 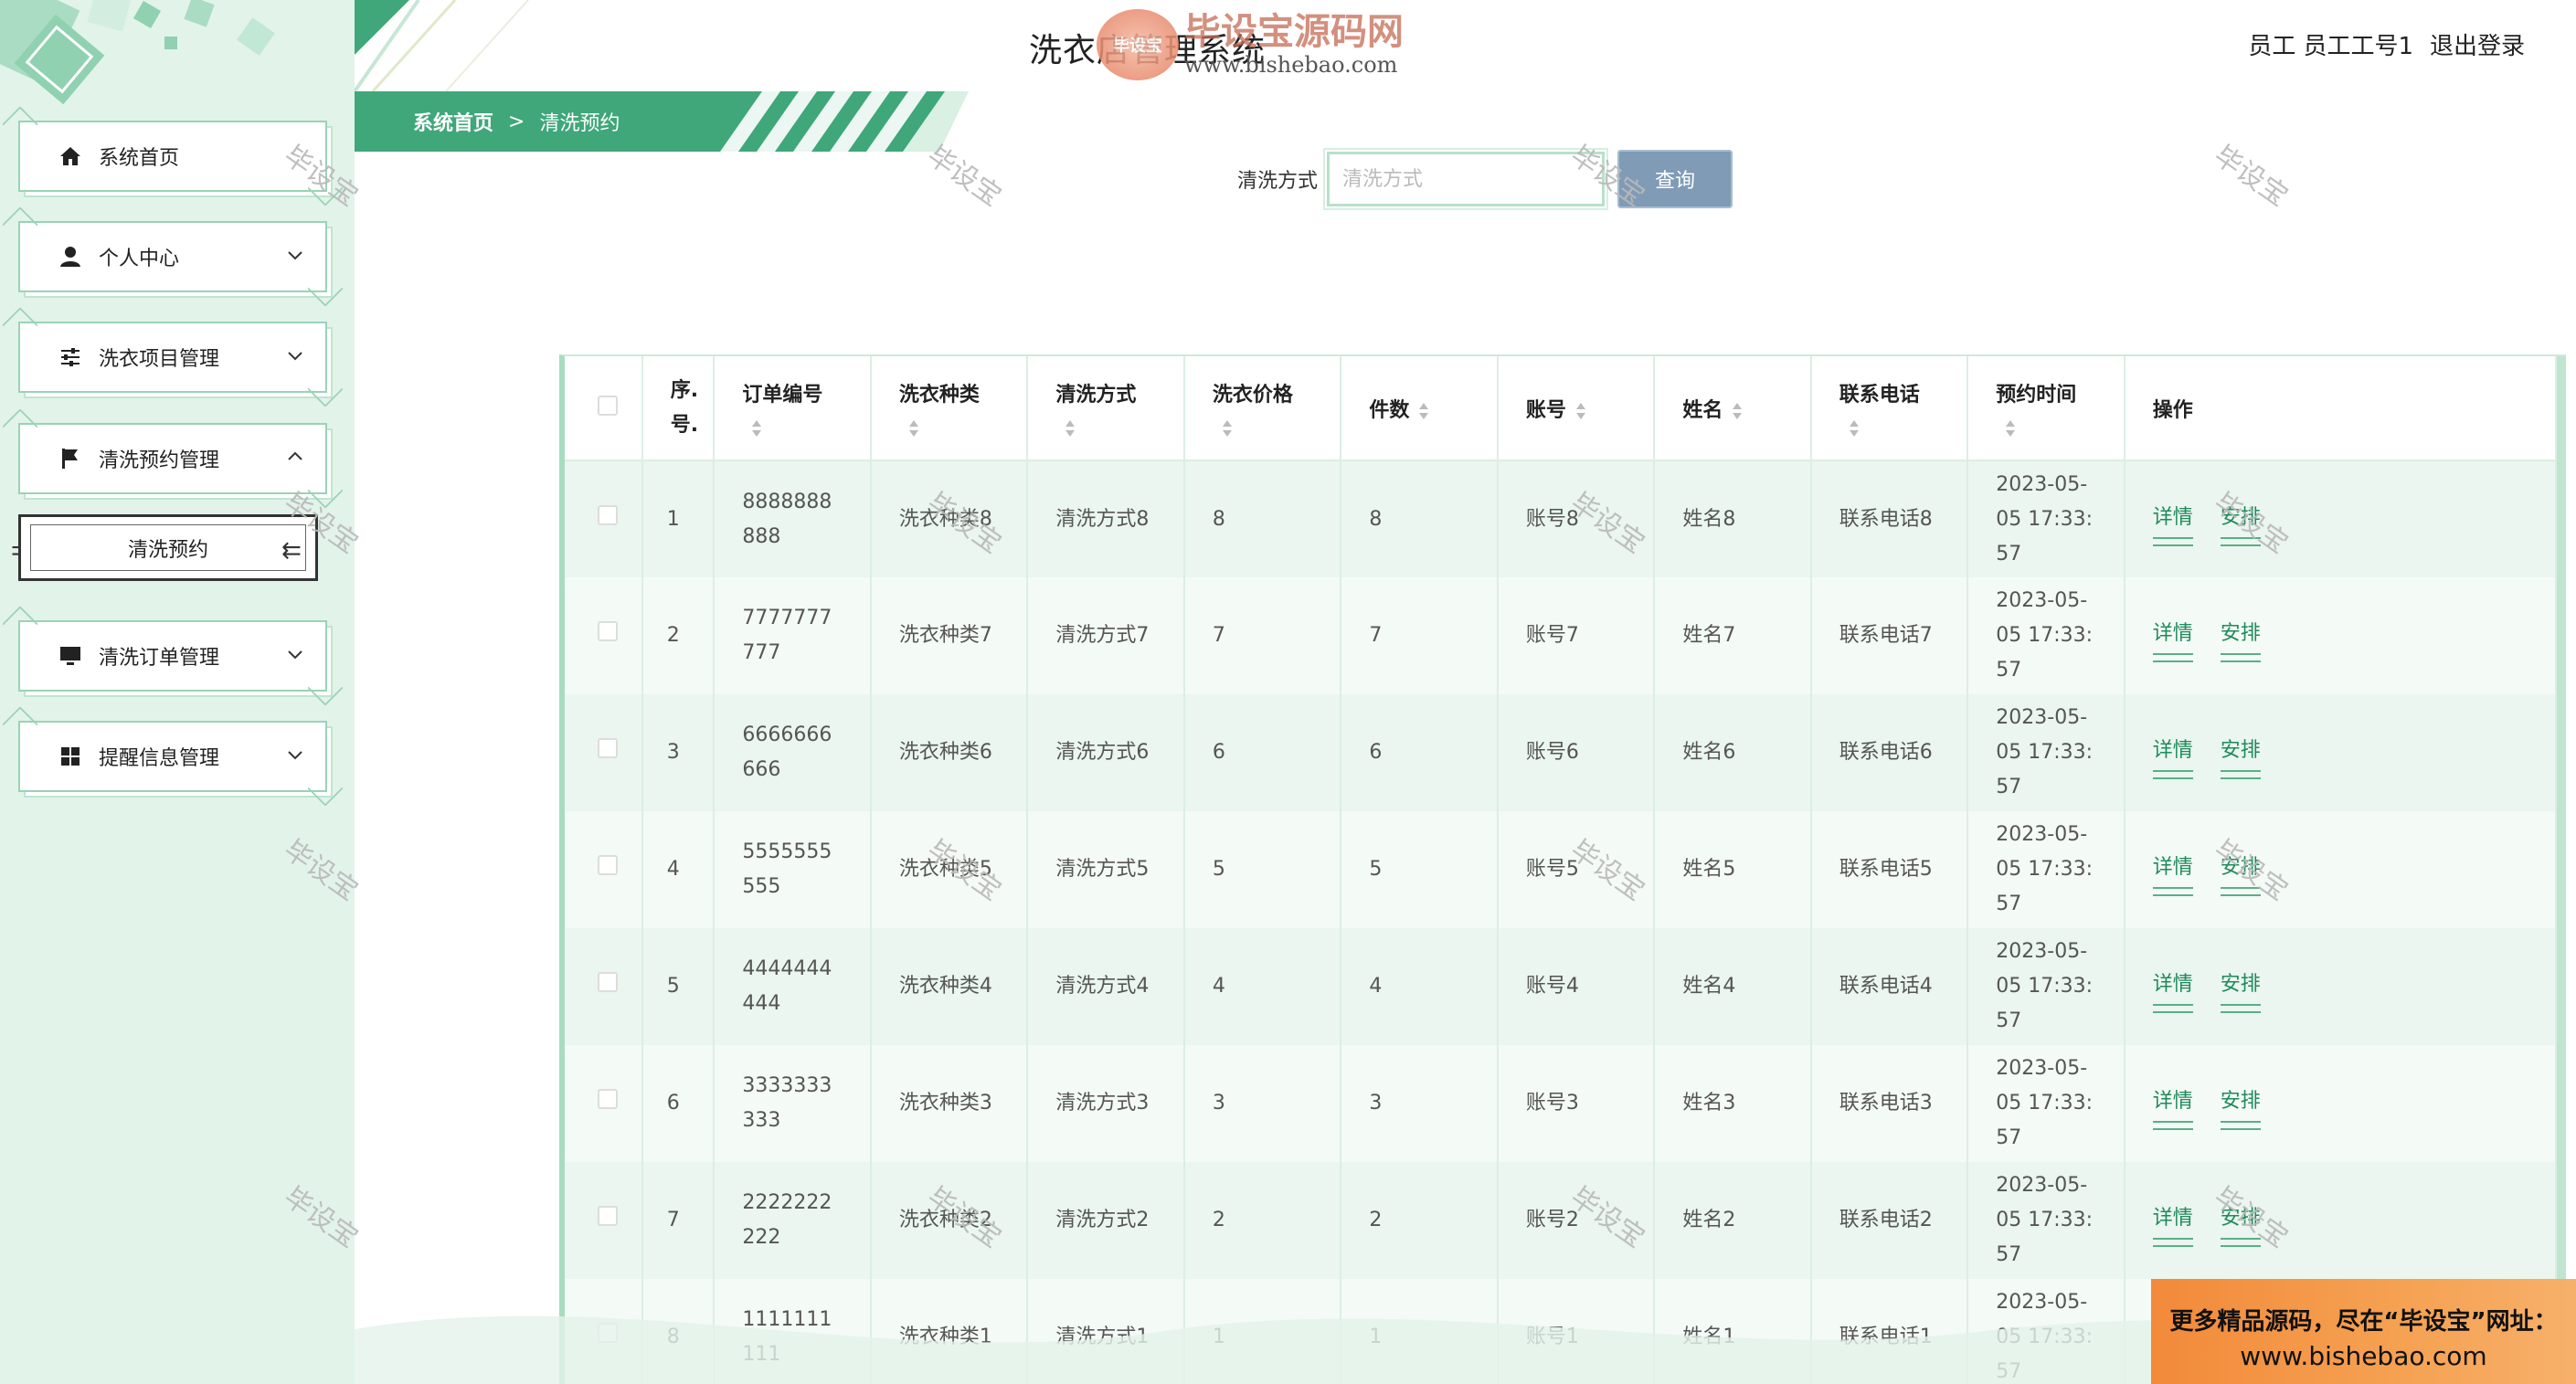 I want to click on cell-laundry-type: 洗衣种类3, so click(x=949, y=1103).